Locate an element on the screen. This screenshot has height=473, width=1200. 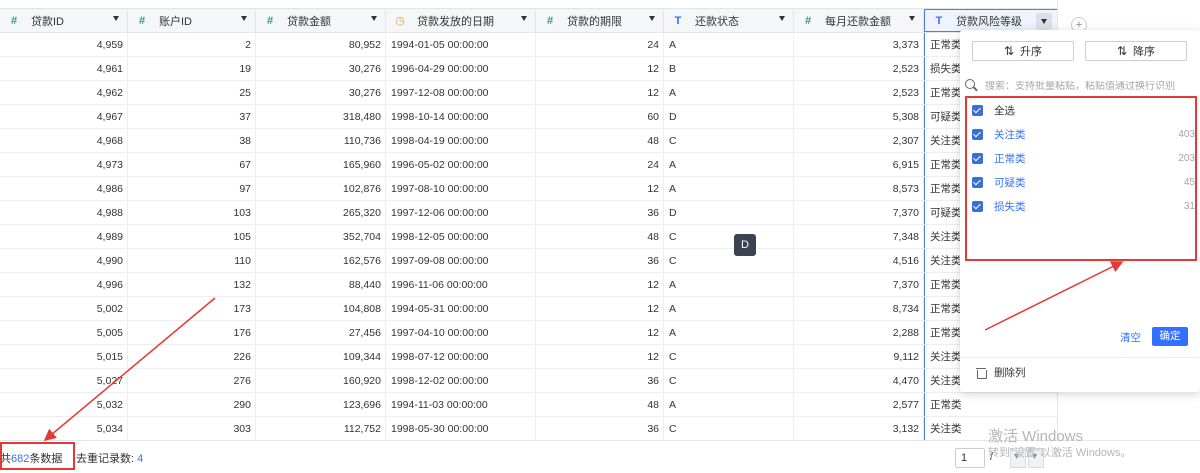
cell-issue-date: 1996-11-06 00:00:00 is located at coordinates (461, 284).